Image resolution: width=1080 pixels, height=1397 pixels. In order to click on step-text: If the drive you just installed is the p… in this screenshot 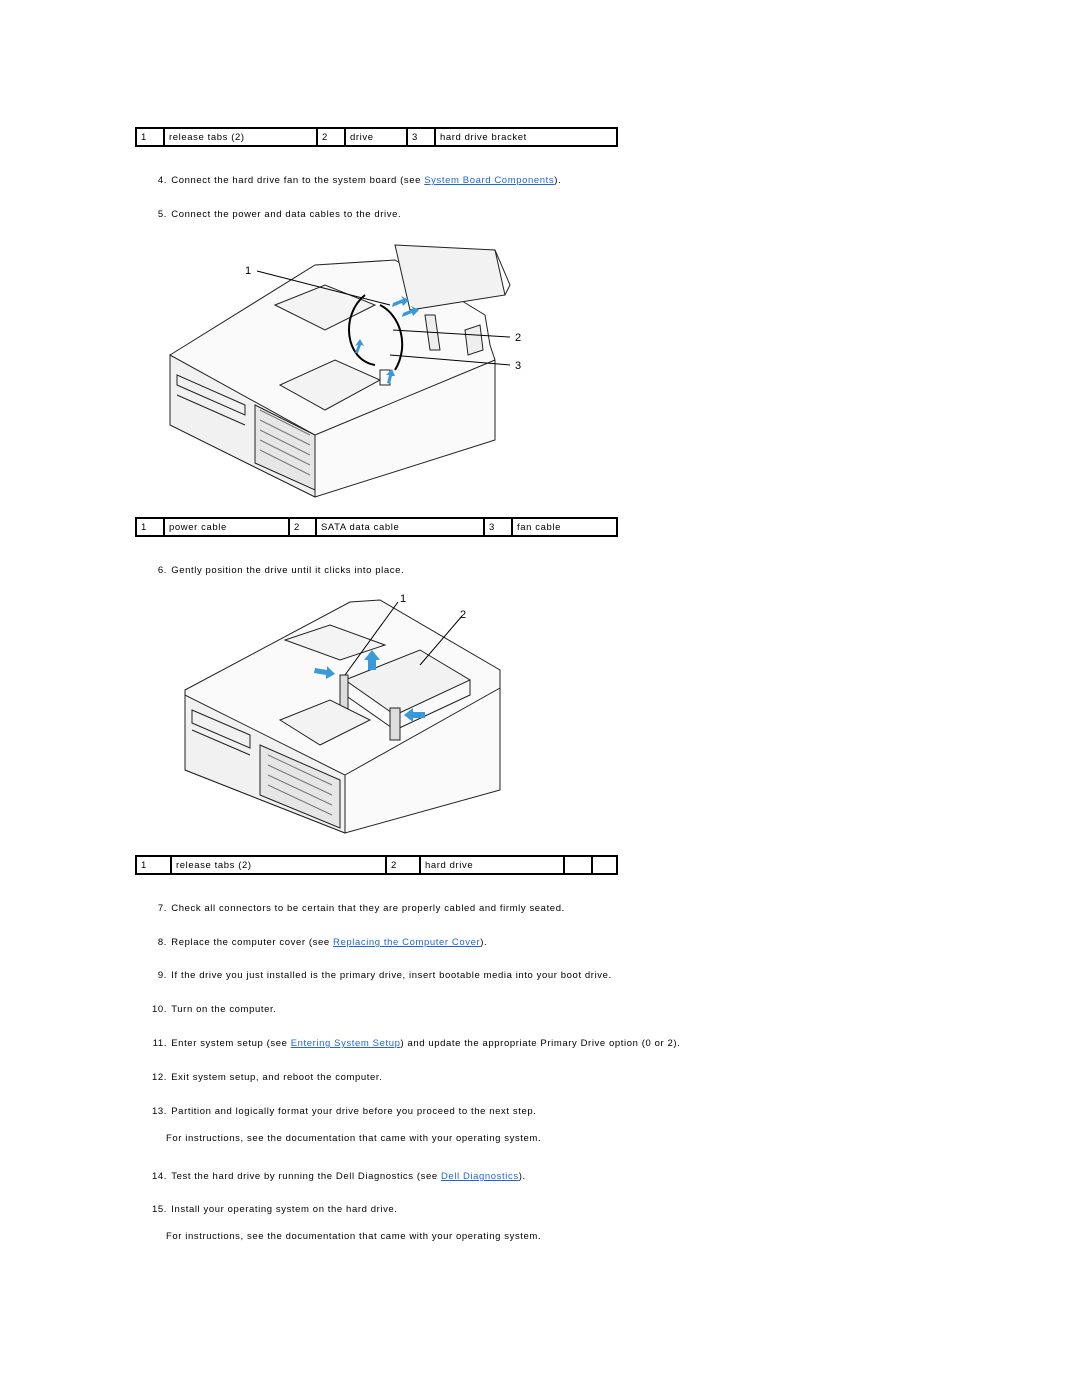, I will do `click(391, 975)`.